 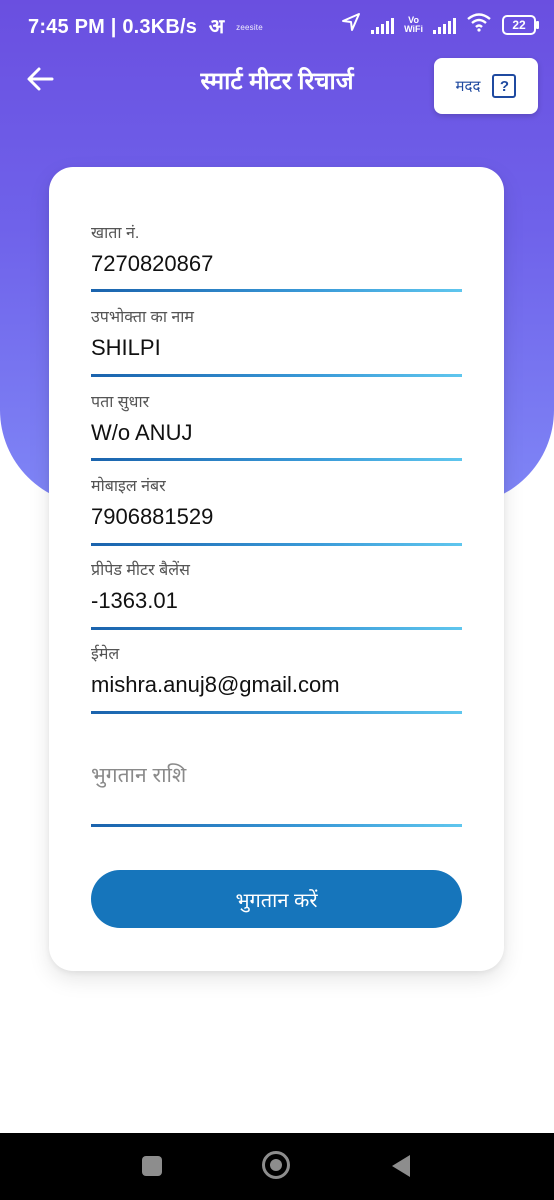 I want to click on payment-amount-input, so click(x=276, y=776).